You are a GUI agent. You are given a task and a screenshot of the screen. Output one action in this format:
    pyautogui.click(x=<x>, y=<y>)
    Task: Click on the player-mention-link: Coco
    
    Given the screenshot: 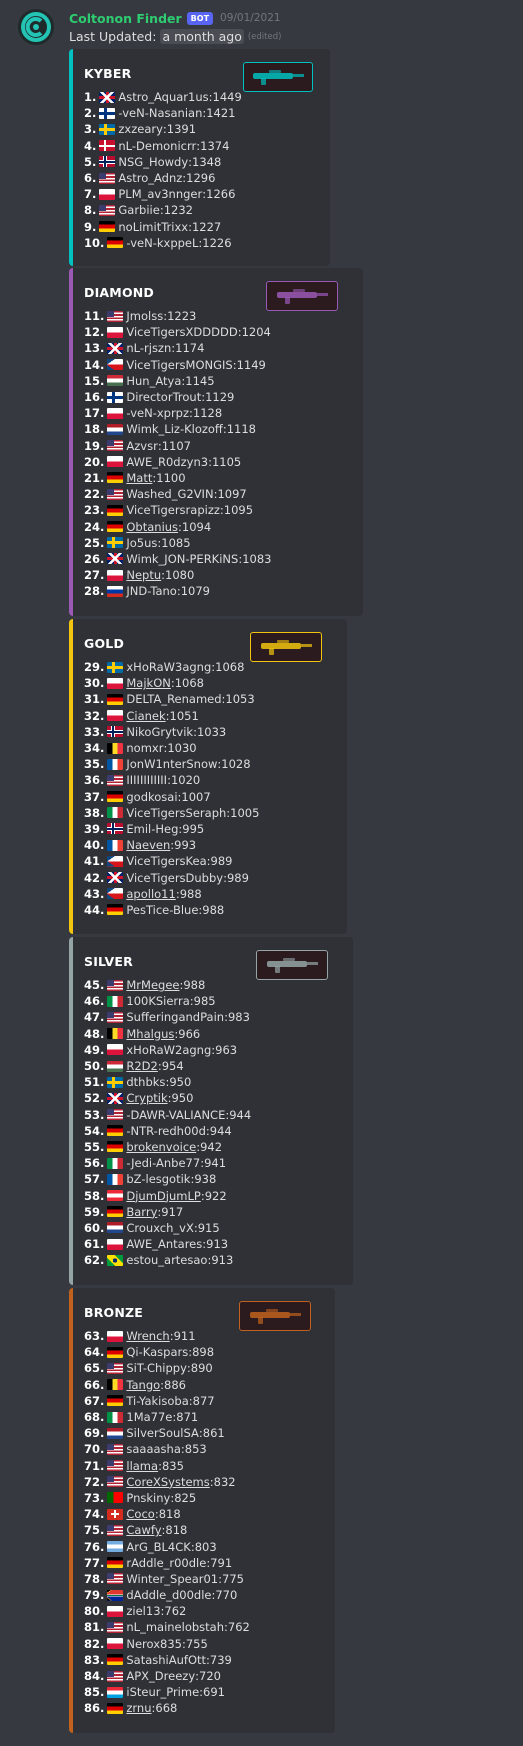 What is the action you would take?
    pyautogui.click(x=140, y=1514)
    